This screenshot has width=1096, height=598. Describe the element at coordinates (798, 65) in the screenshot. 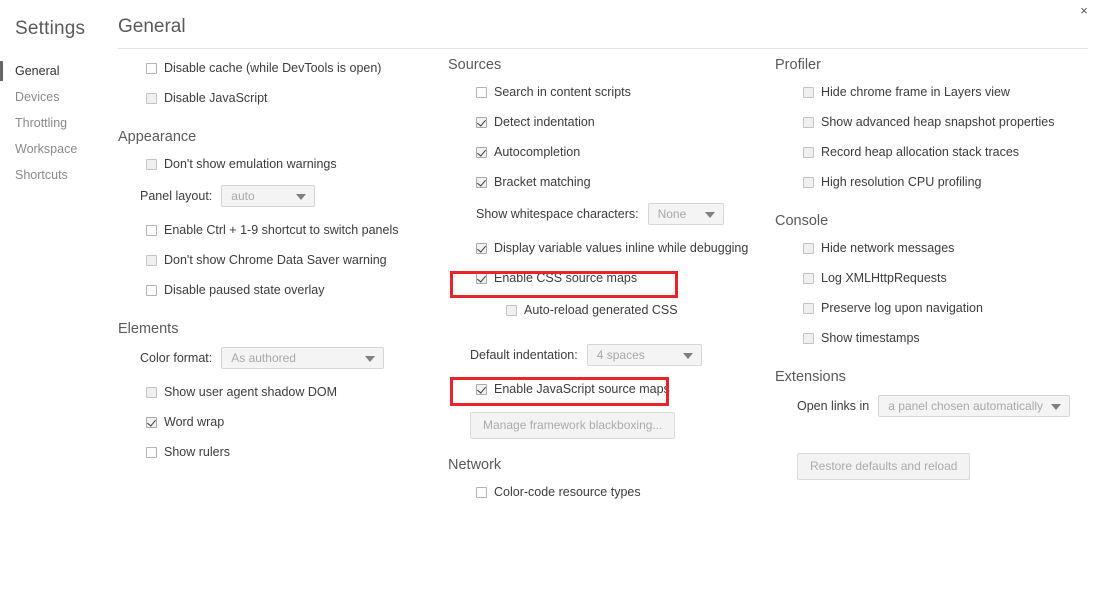

I see `section-heading-profiler: Profiler` at that location.